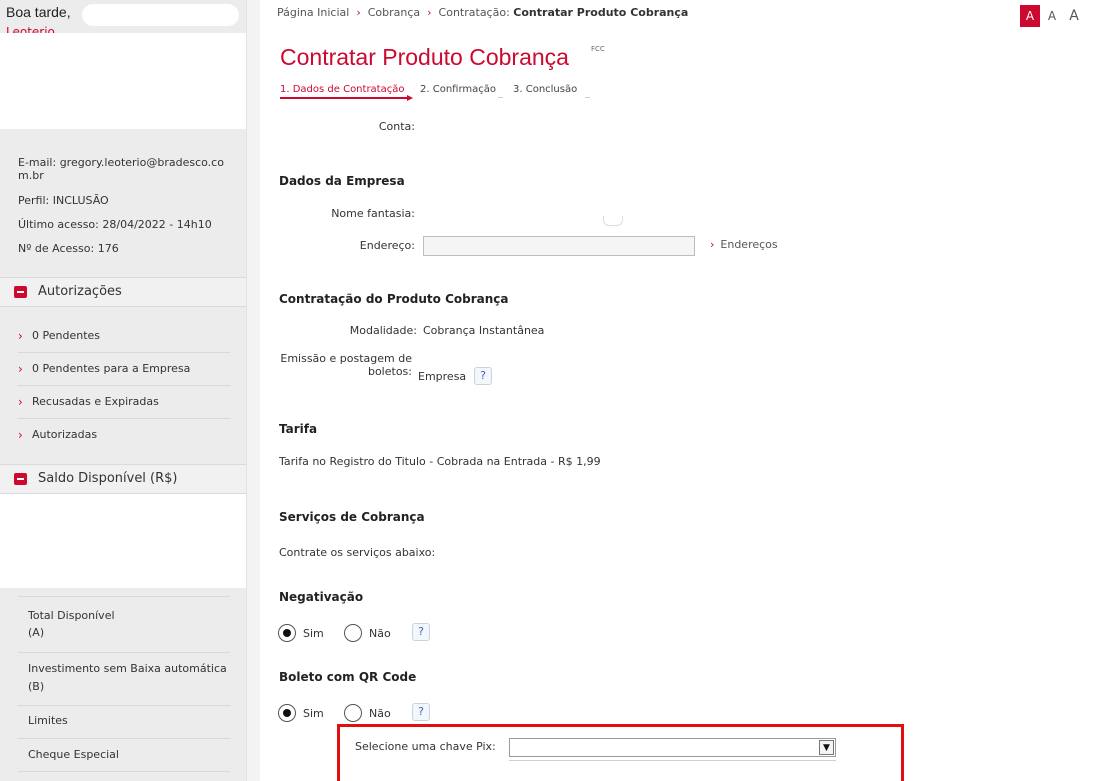 The image size is (1094, 781). Describe the element at coordinates (160, 15) in the screenshot. I see `redacted-name-mask` at that location.